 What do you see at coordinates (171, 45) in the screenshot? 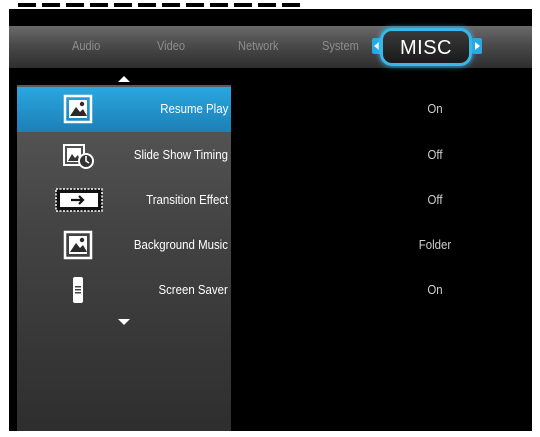
I see `tab-video: Video` at bounding box center [171, 45].